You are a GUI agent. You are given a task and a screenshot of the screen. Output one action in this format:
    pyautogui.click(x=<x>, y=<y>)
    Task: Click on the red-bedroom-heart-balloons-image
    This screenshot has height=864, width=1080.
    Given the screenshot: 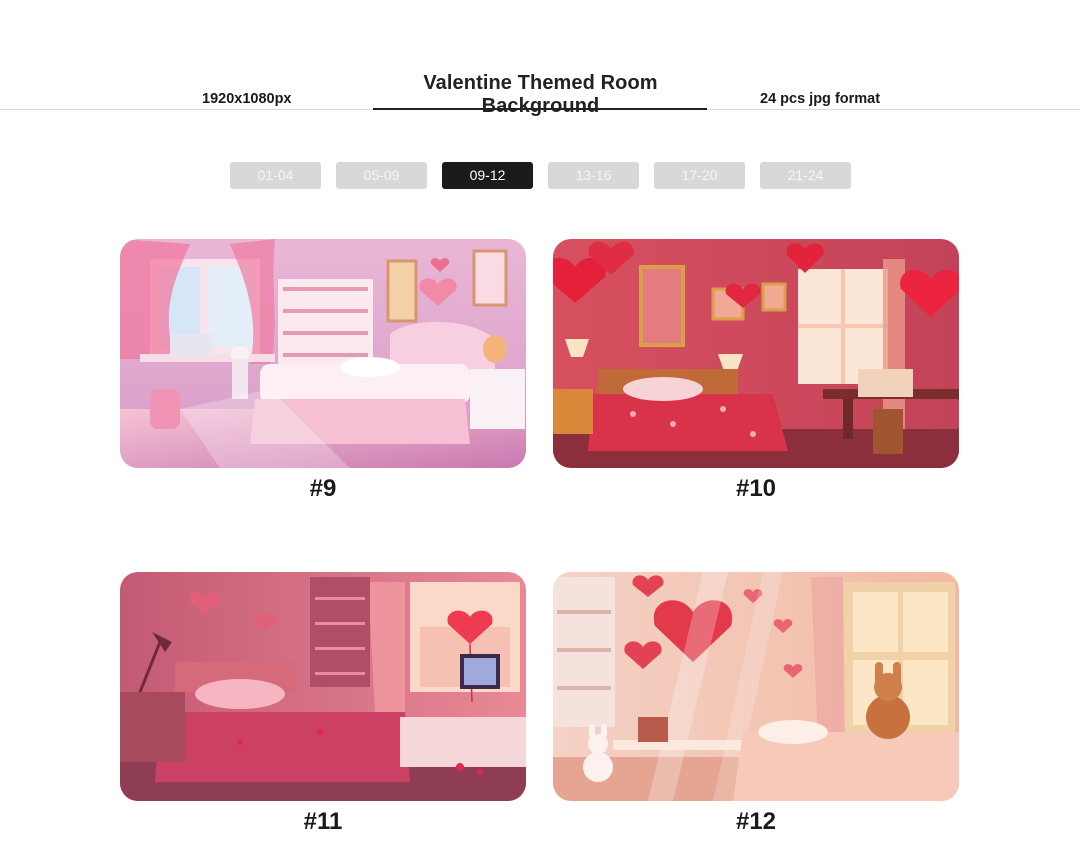 What is the action you would take?
    pyautogui.click(x=756, y=353)
    